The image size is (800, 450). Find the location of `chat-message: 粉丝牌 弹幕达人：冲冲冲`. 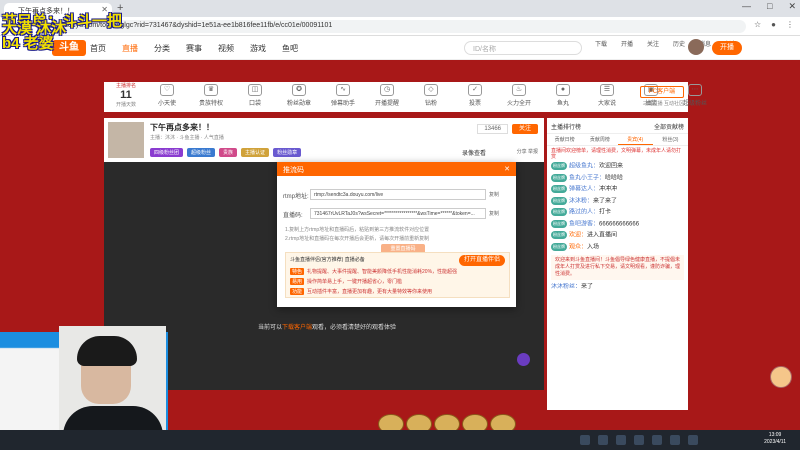

chat-message: 粉丝牌 弹幕达人：冲冲冲 is located at coordinates (584, 189).